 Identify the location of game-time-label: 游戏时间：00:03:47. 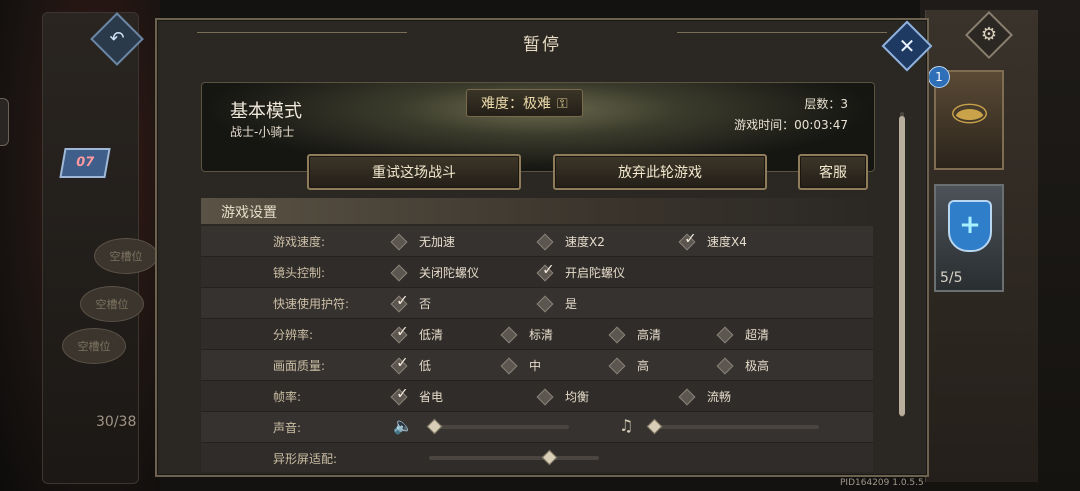
(791, 125).